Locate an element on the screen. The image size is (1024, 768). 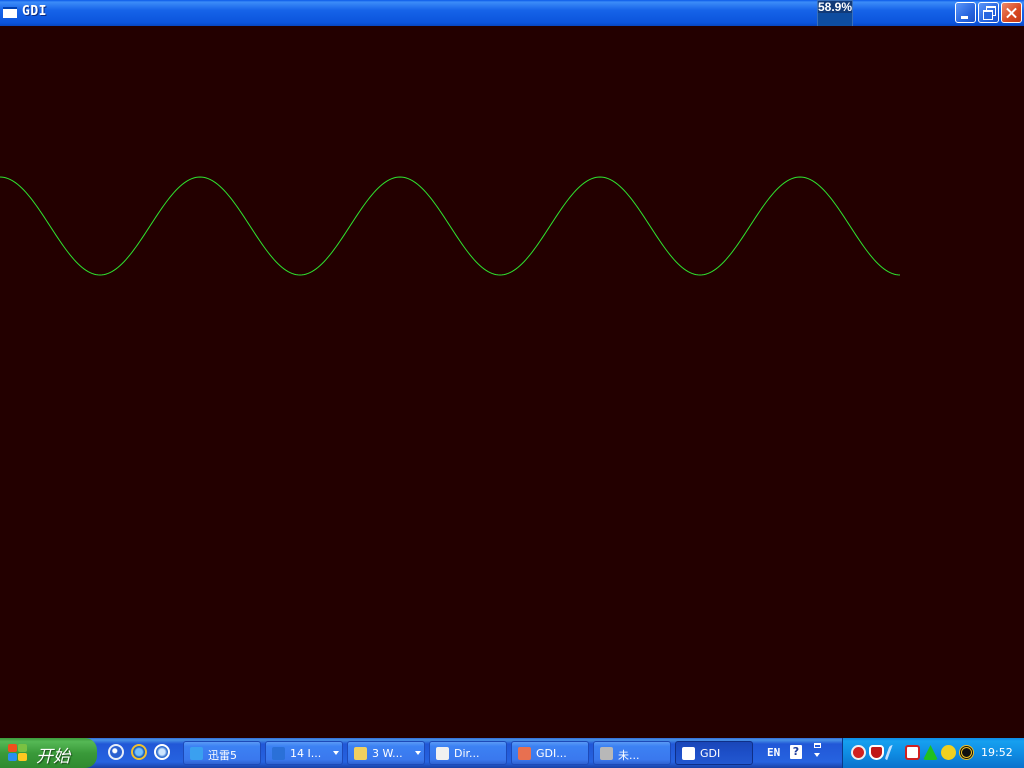
title-bar: GDI 58.9% is located at coordinates (512, 16).